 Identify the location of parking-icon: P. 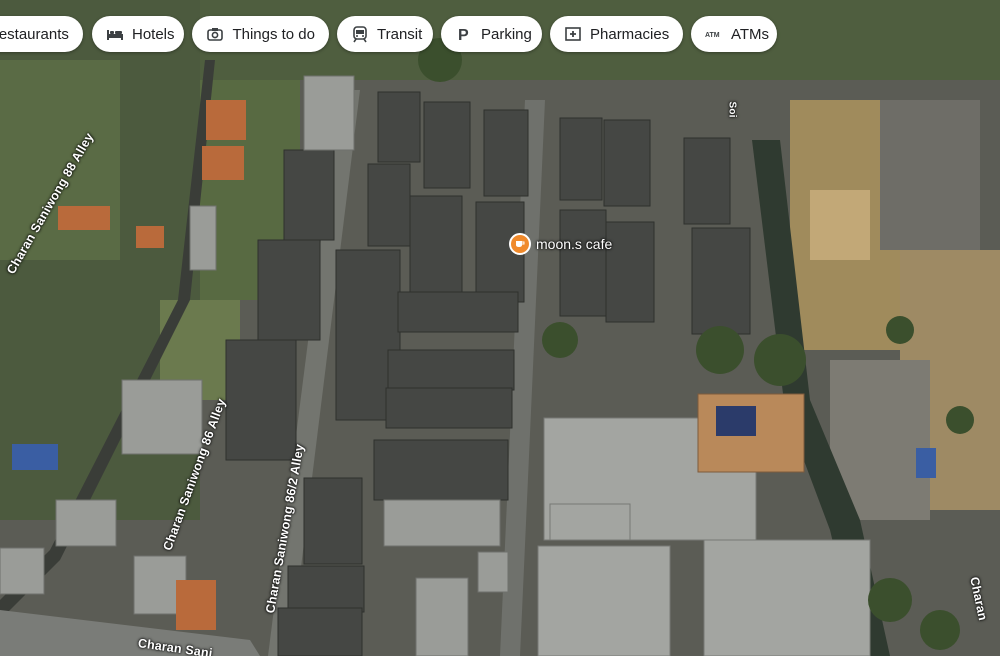
(464, 34).